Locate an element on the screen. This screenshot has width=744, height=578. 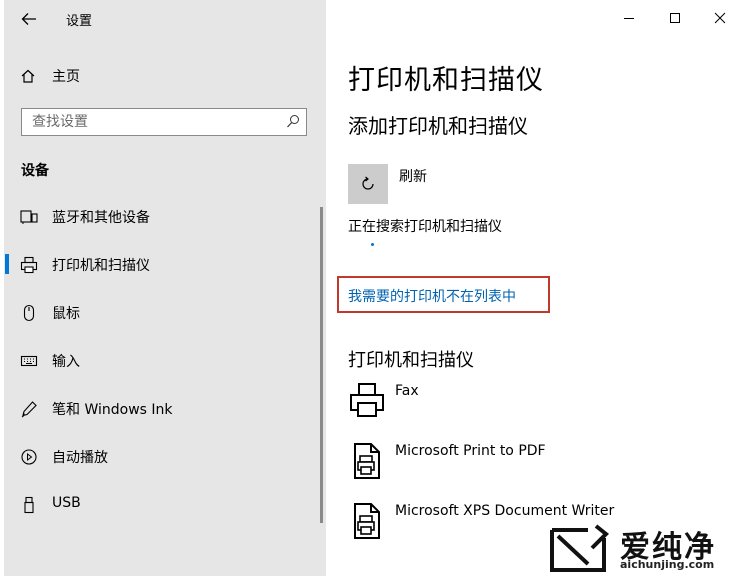
arrow-left-icon is located at coordinates (28, 19).